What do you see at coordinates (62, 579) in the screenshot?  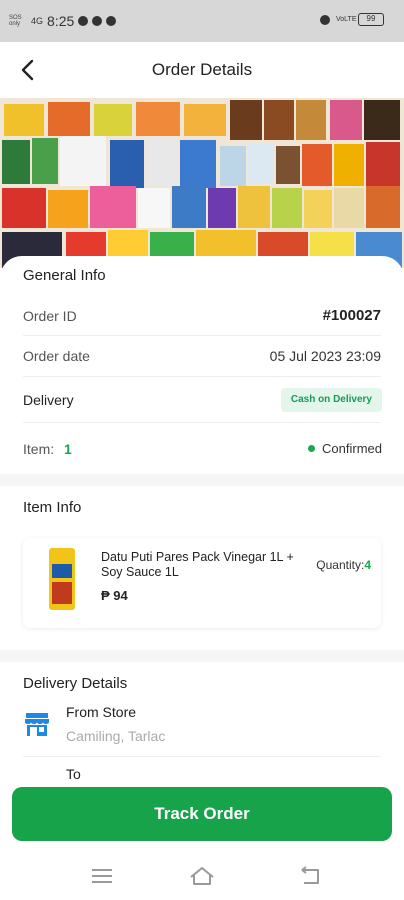 I see `product-image` at bounding box center [62, 579].